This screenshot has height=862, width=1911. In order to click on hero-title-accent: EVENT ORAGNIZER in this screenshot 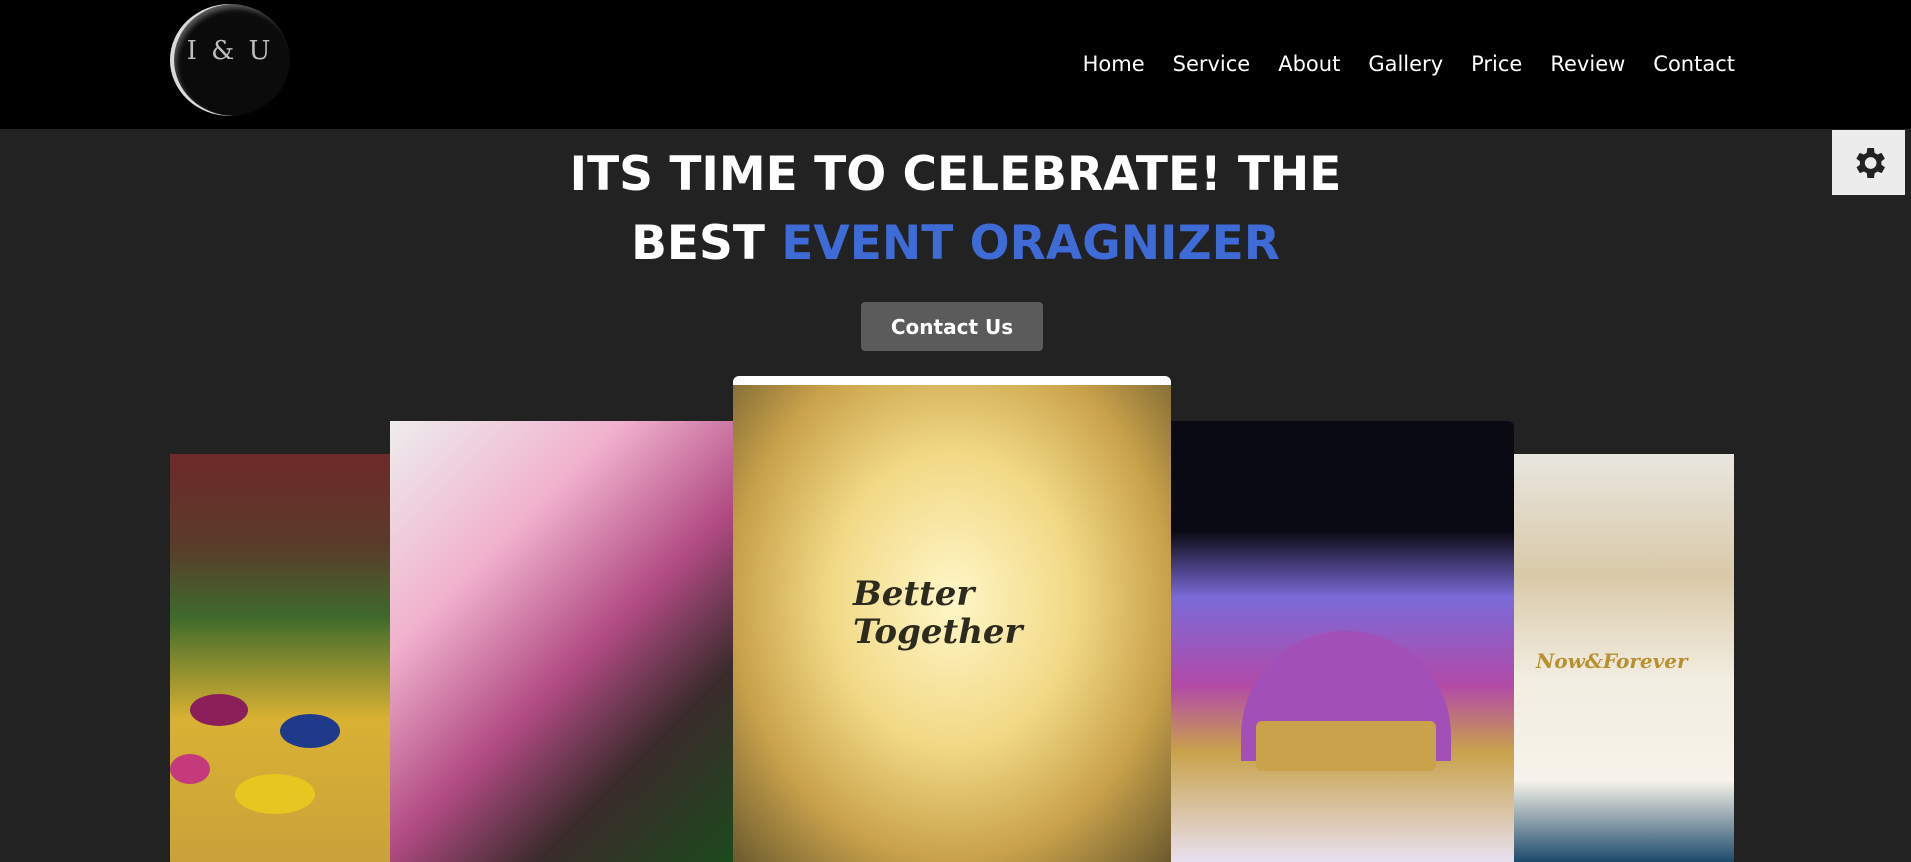, I will do `click(1030, 243)`.